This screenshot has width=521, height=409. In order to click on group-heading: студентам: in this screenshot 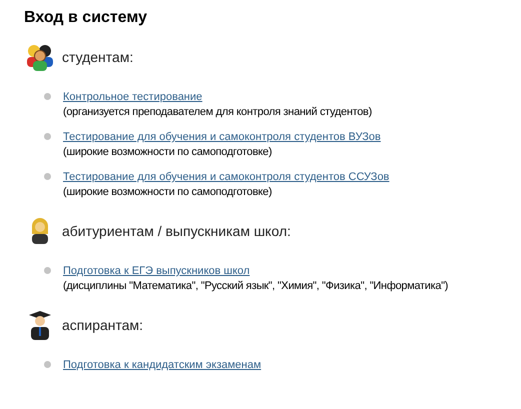, I will do `click(98, 57)`.